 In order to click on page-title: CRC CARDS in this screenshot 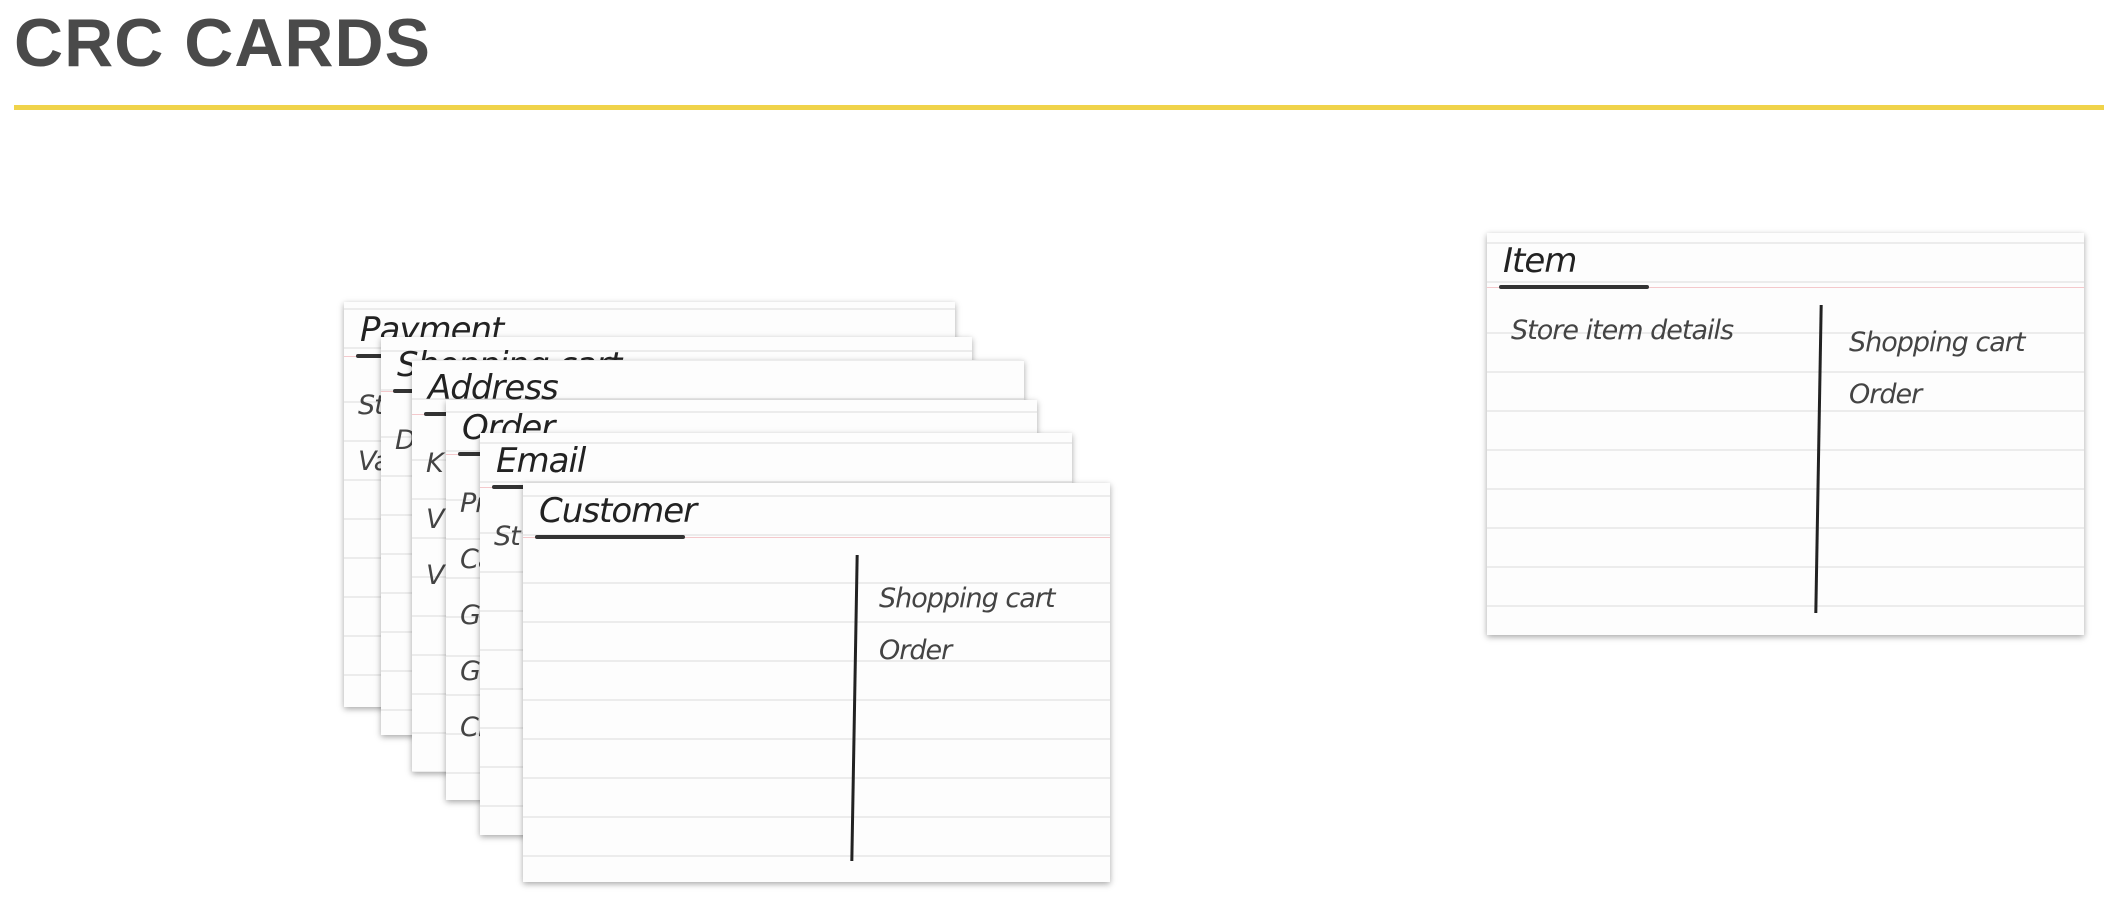, I will do `click(222, 43)`.